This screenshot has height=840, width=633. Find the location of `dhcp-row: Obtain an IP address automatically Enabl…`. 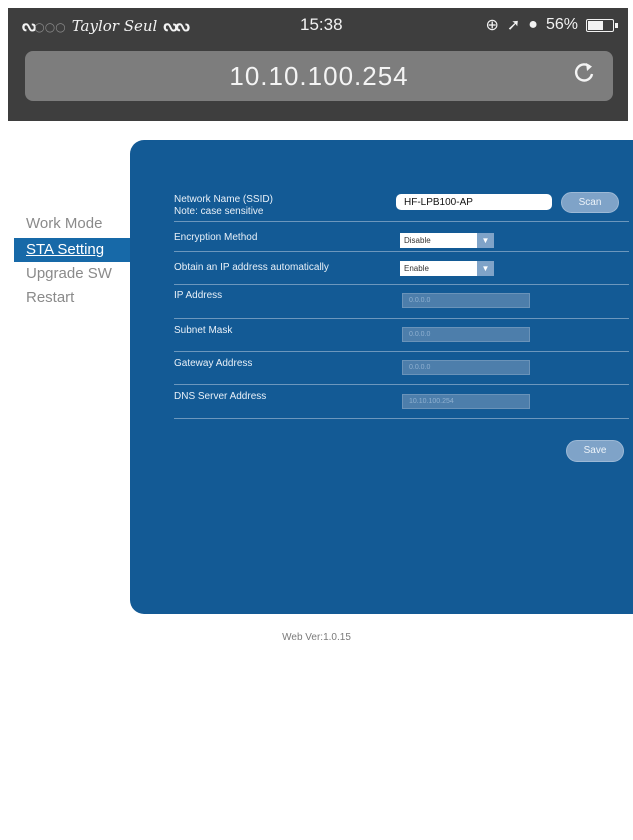

dhcp-row: Obtain an IP address automatically Enabl… is located at coordinates (401, 269).